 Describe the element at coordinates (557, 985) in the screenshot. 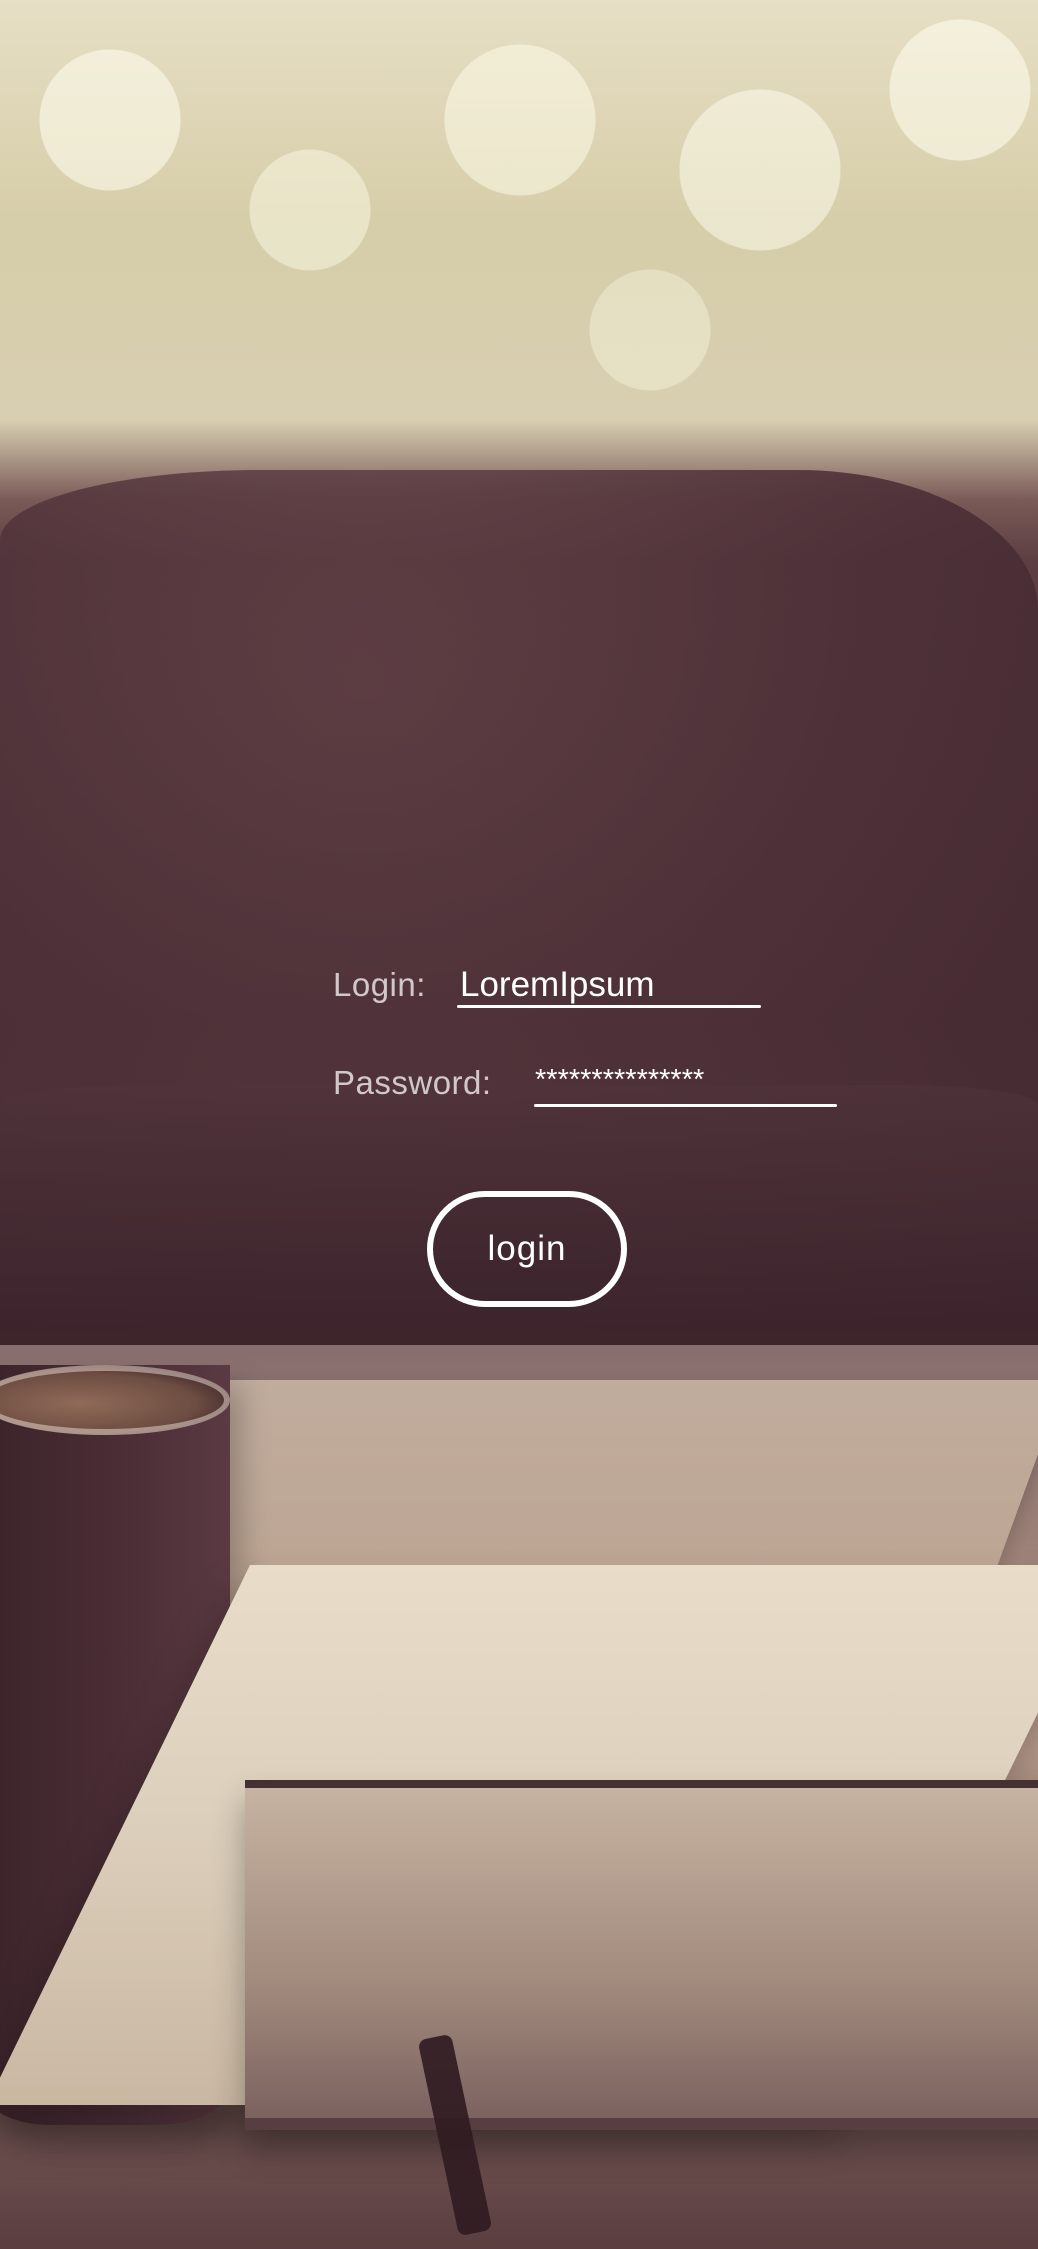

I see `login-input: LoremIpsum` at that location.